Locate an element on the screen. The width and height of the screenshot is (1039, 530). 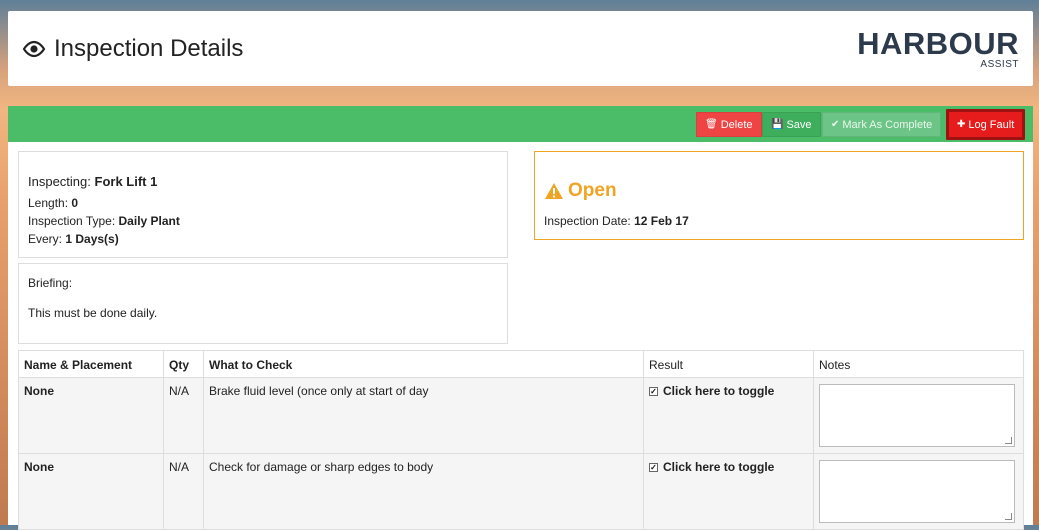
every-line: Every: 1 Days(s) is located at coordinates (73, 239).